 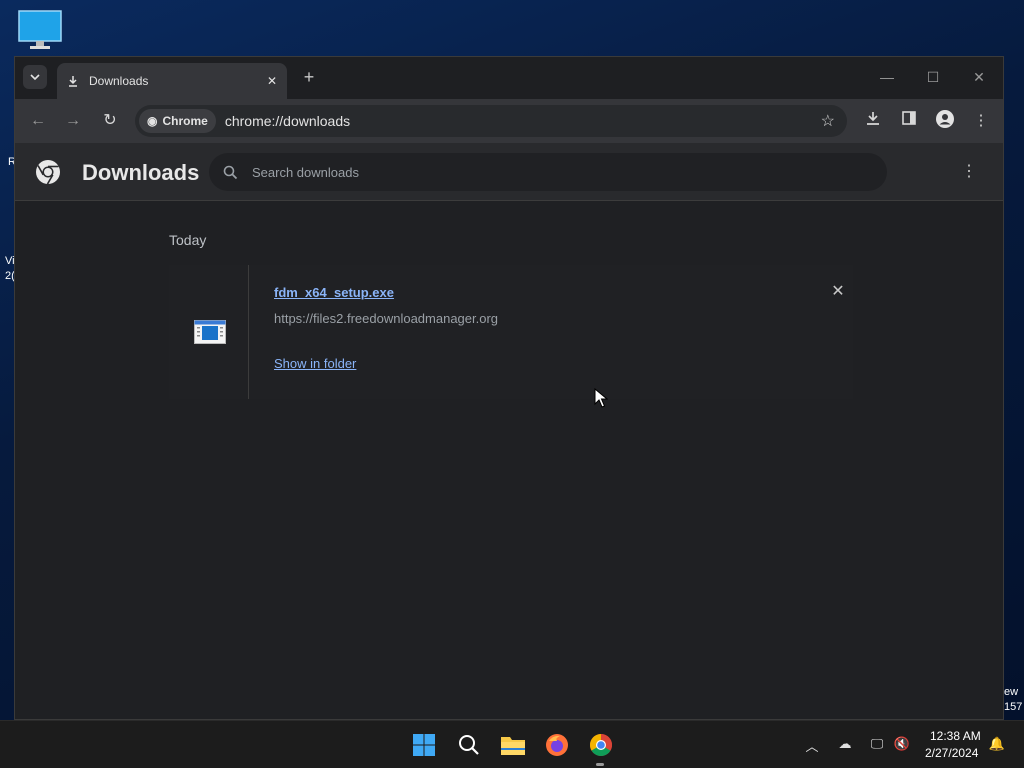 I want to click on maximize-button: ☐, so click(x=933, y=77).